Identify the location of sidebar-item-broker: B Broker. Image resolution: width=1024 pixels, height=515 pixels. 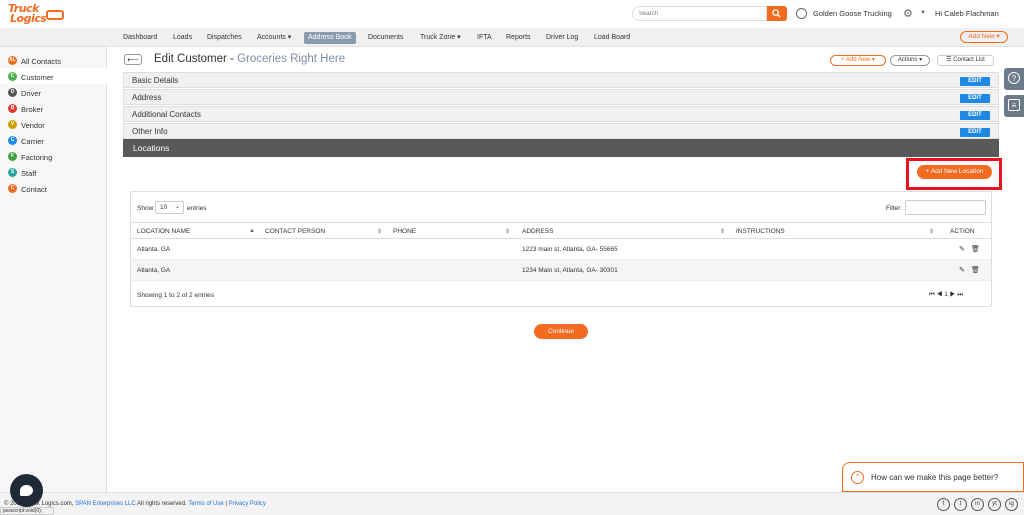
(53, 108).